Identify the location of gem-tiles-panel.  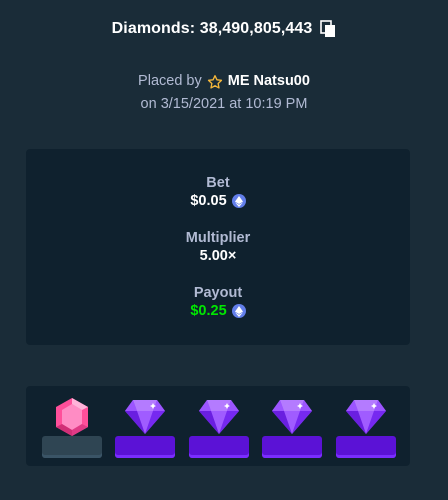
(218, 426).